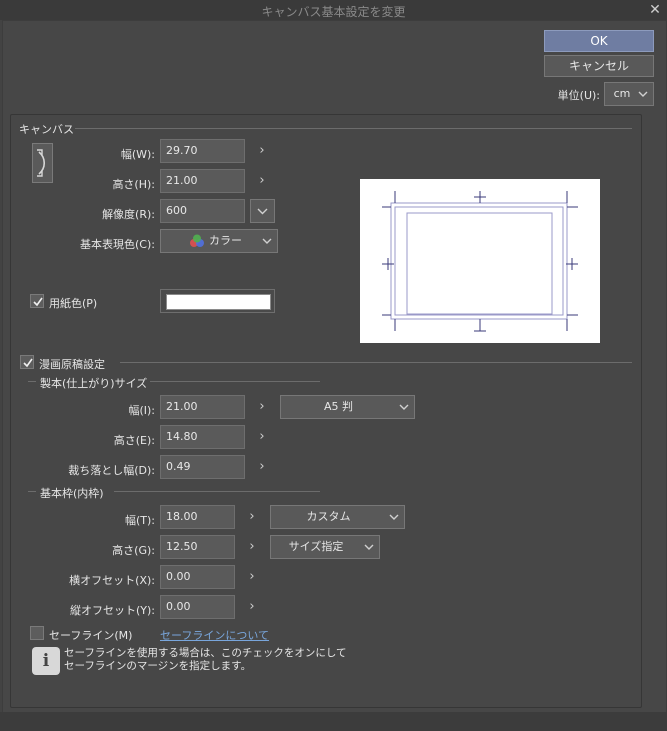 This screenshot has width=667, height=731. Describe the element at coordinates (202, 151) in the screenshot. I see `canvas-width-input: 29.70` at that location.